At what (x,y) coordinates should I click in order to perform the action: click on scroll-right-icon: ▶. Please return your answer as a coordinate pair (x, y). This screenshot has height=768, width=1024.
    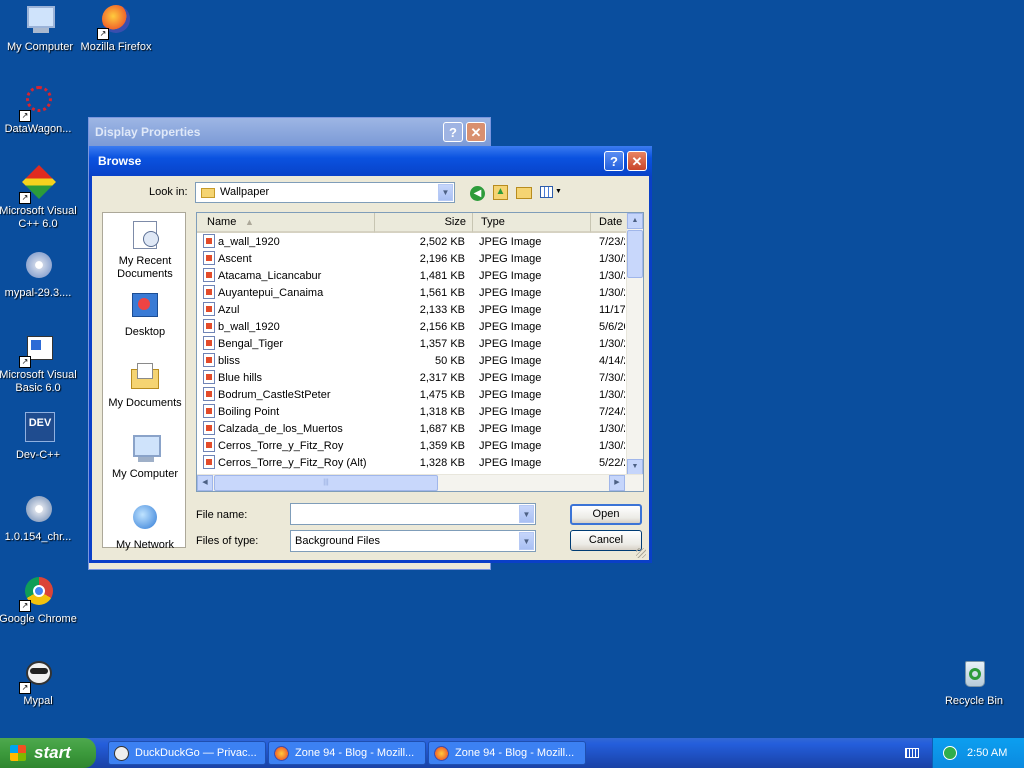
    Looking at the image, I should click on (617, 483).